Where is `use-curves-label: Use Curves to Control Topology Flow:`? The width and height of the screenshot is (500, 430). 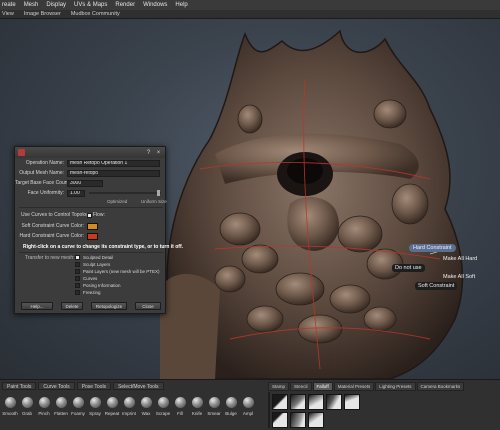
use-curves-label: Use Curves to Control Topology Flow: is located at coordinates (63, 215).